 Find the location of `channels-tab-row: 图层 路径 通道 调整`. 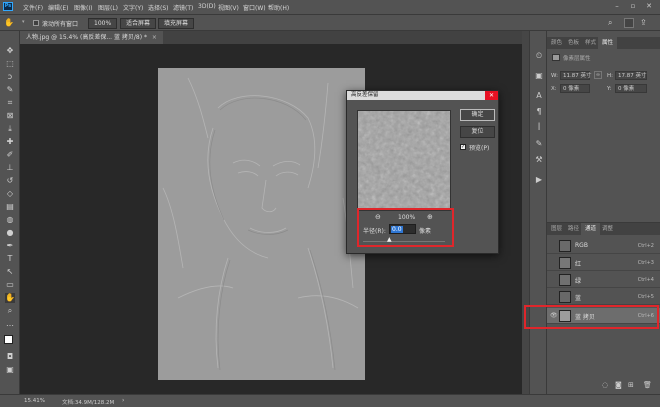

channels-tab-row: 图层 路径 通道 调整 is located at coordinates (603, 229).